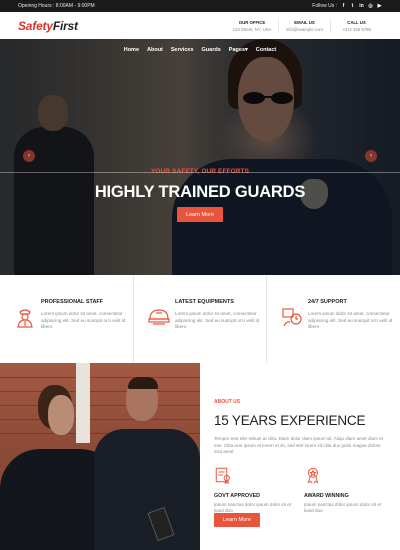  What do you see at coordinates (182, 50) in the screenshot?
I see `nav-services: Services` at bounding box center [182, 50].